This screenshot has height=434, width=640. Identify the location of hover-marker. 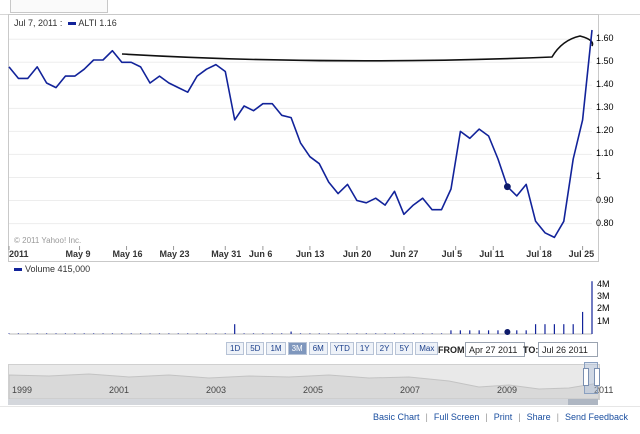
(507, 187).